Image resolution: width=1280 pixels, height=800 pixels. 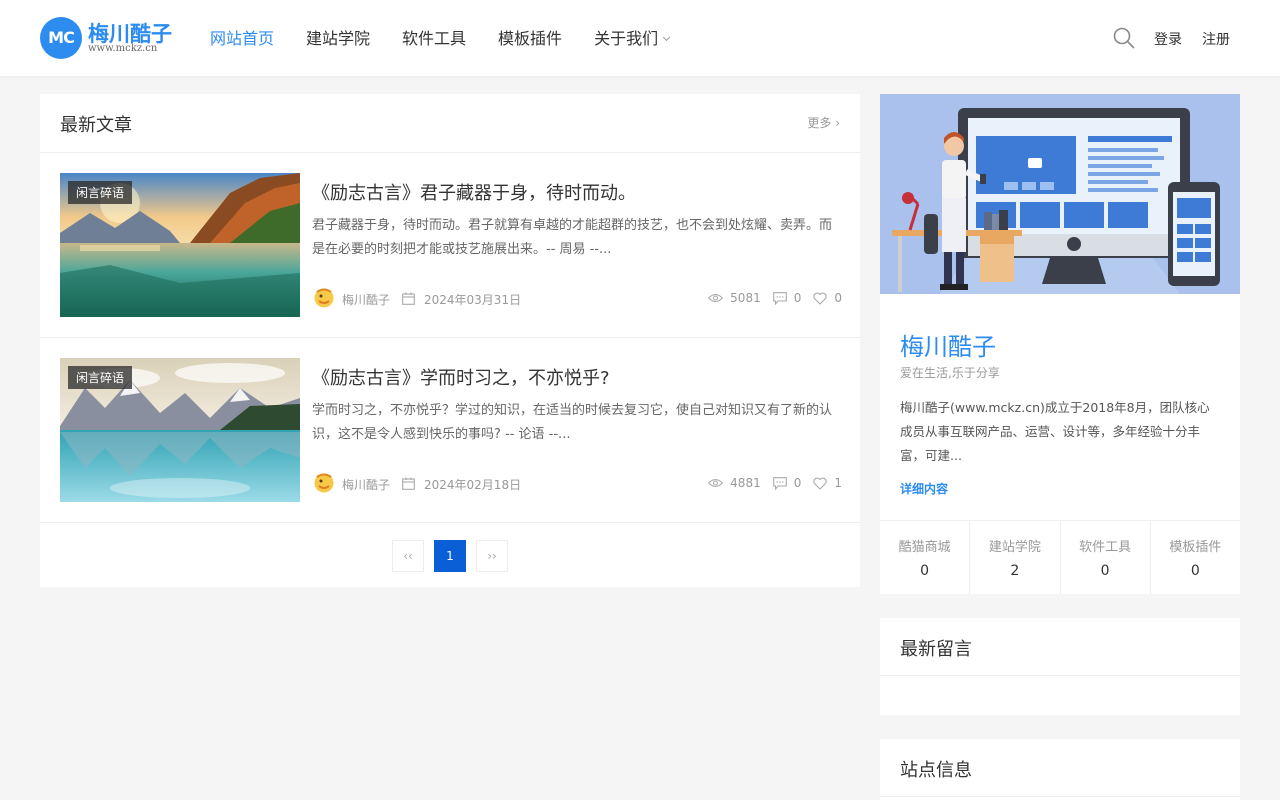 What do you see at coordinates (769, 298) in the screenshot?
I see `post-stats: 5081 0 0` at bounding box center [769, 298].